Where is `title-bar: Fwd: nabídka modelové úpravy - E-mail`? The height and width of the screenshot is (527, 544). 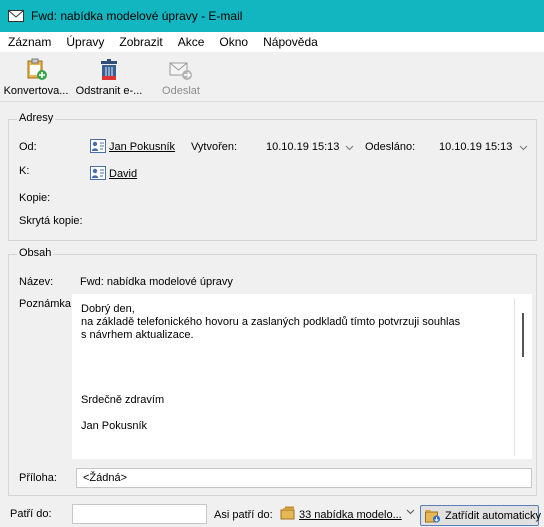 title-bar: Fwd: nabídka modelové úpravy - E-mail is located at coordinates (272, 16).